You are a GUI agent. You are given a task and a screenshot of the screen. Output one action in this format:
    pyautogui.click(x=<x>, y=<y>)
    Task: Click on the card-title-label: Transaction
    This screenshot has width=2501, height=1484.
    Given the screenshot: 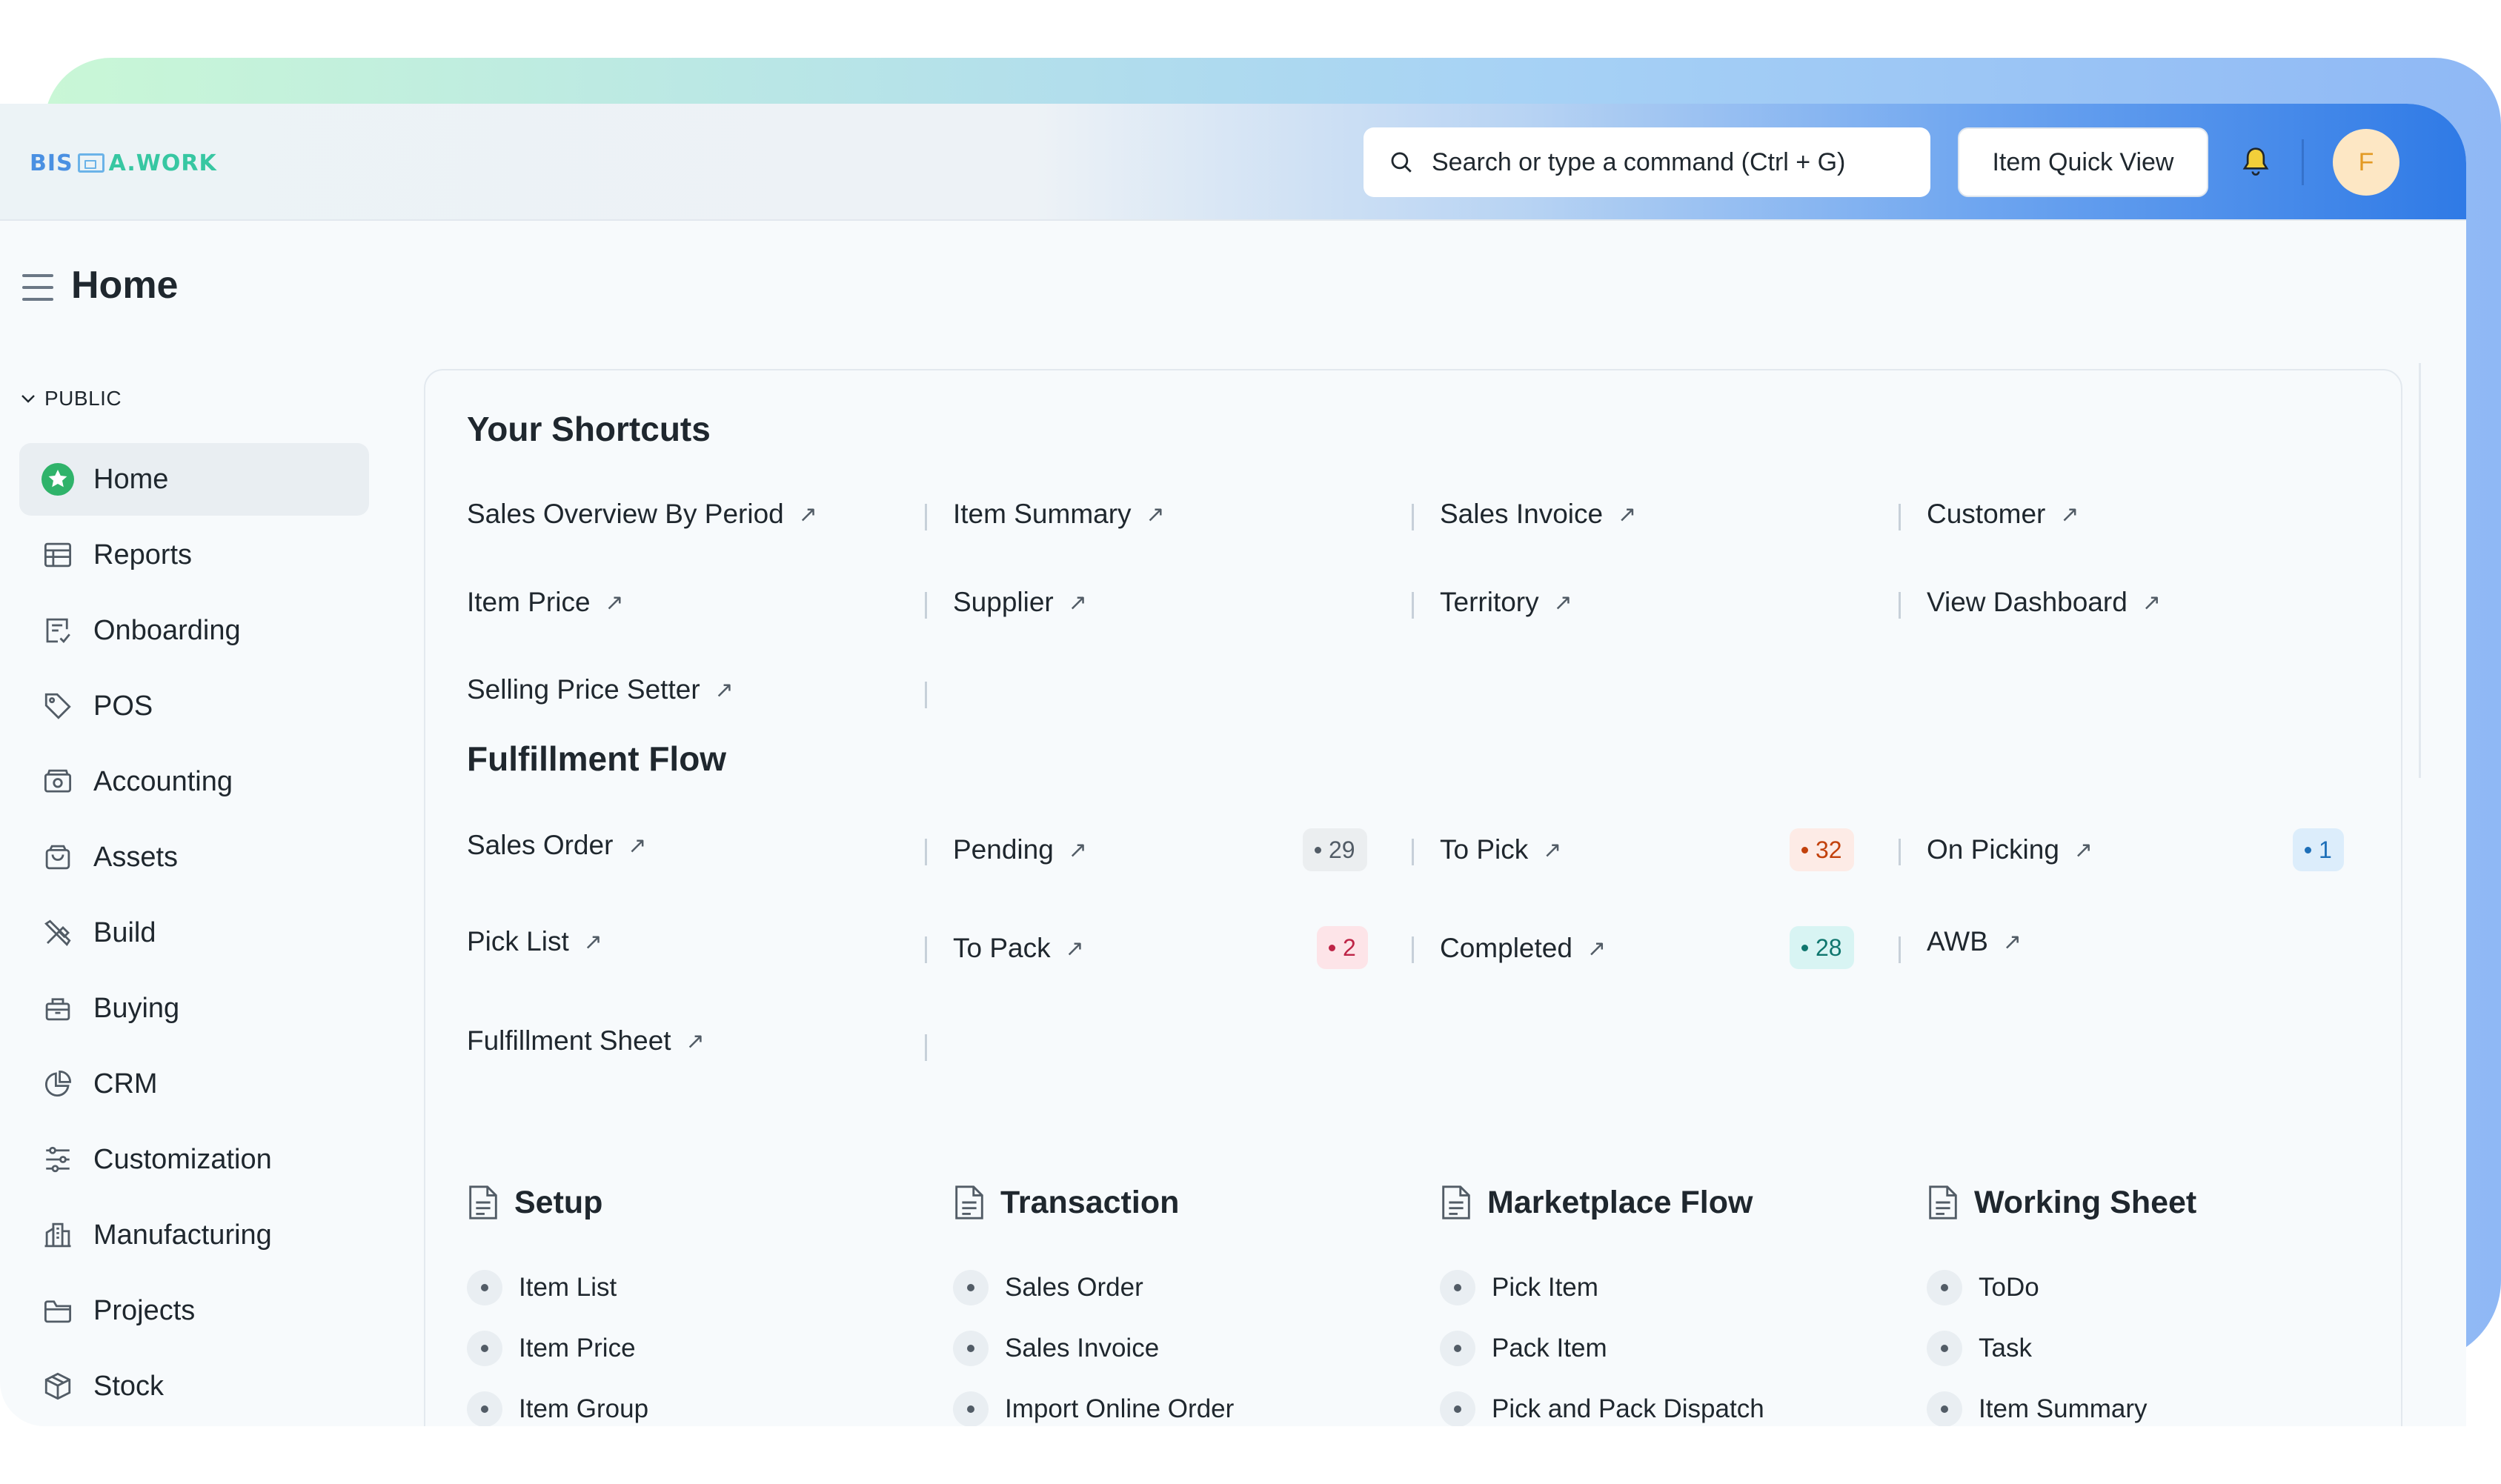 What is the action you would take?
    pyautogui.click(x=1090, y=1202)
    